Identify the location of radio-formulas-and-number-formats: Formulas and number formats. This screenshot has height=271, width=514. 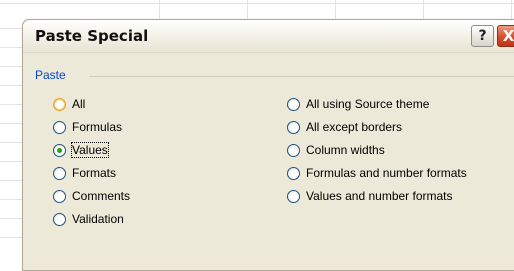
(377, 173).